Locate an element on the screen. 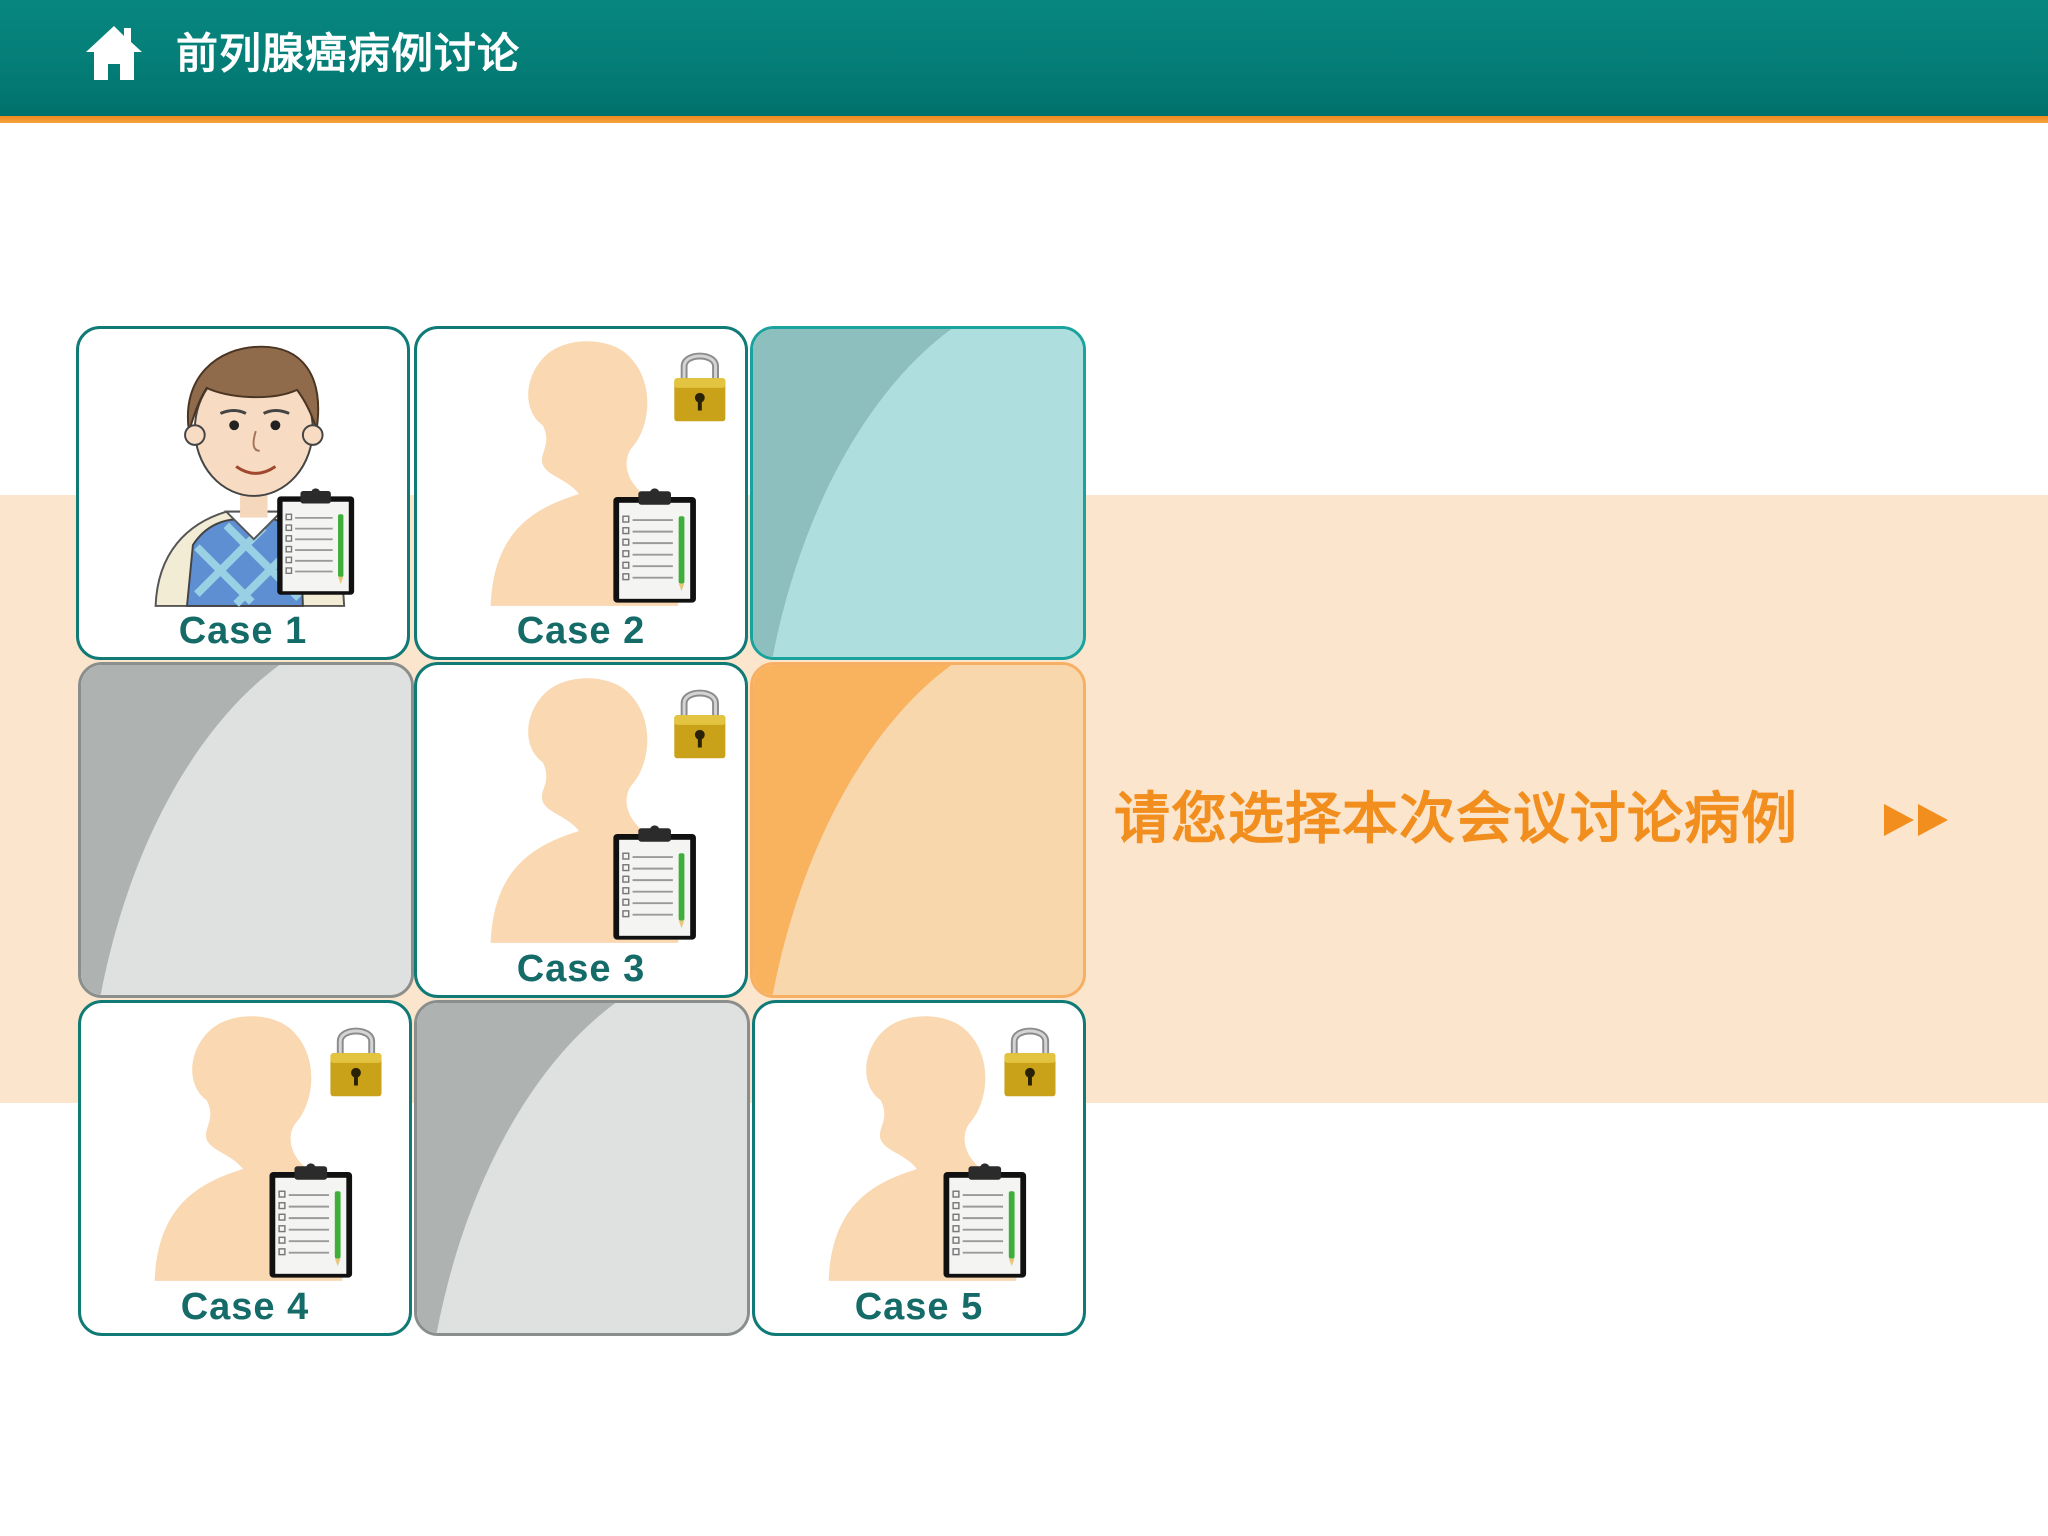 This screenshot has height=1536, width=2048. header-bar: 前列腺癌病例讨论 is located at coordinates (1024, 58).